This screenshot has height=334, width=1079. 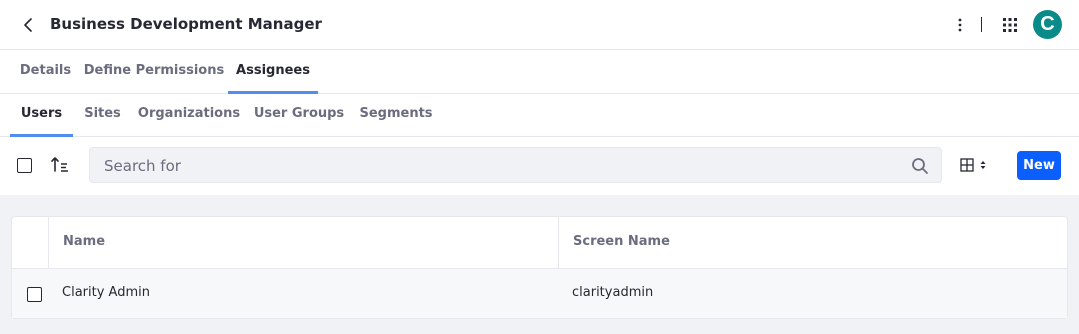 What do you see at coordinates (24, 165) in the screenshot?
I see `select-all-checkbox` at bounding box center [24, 165].